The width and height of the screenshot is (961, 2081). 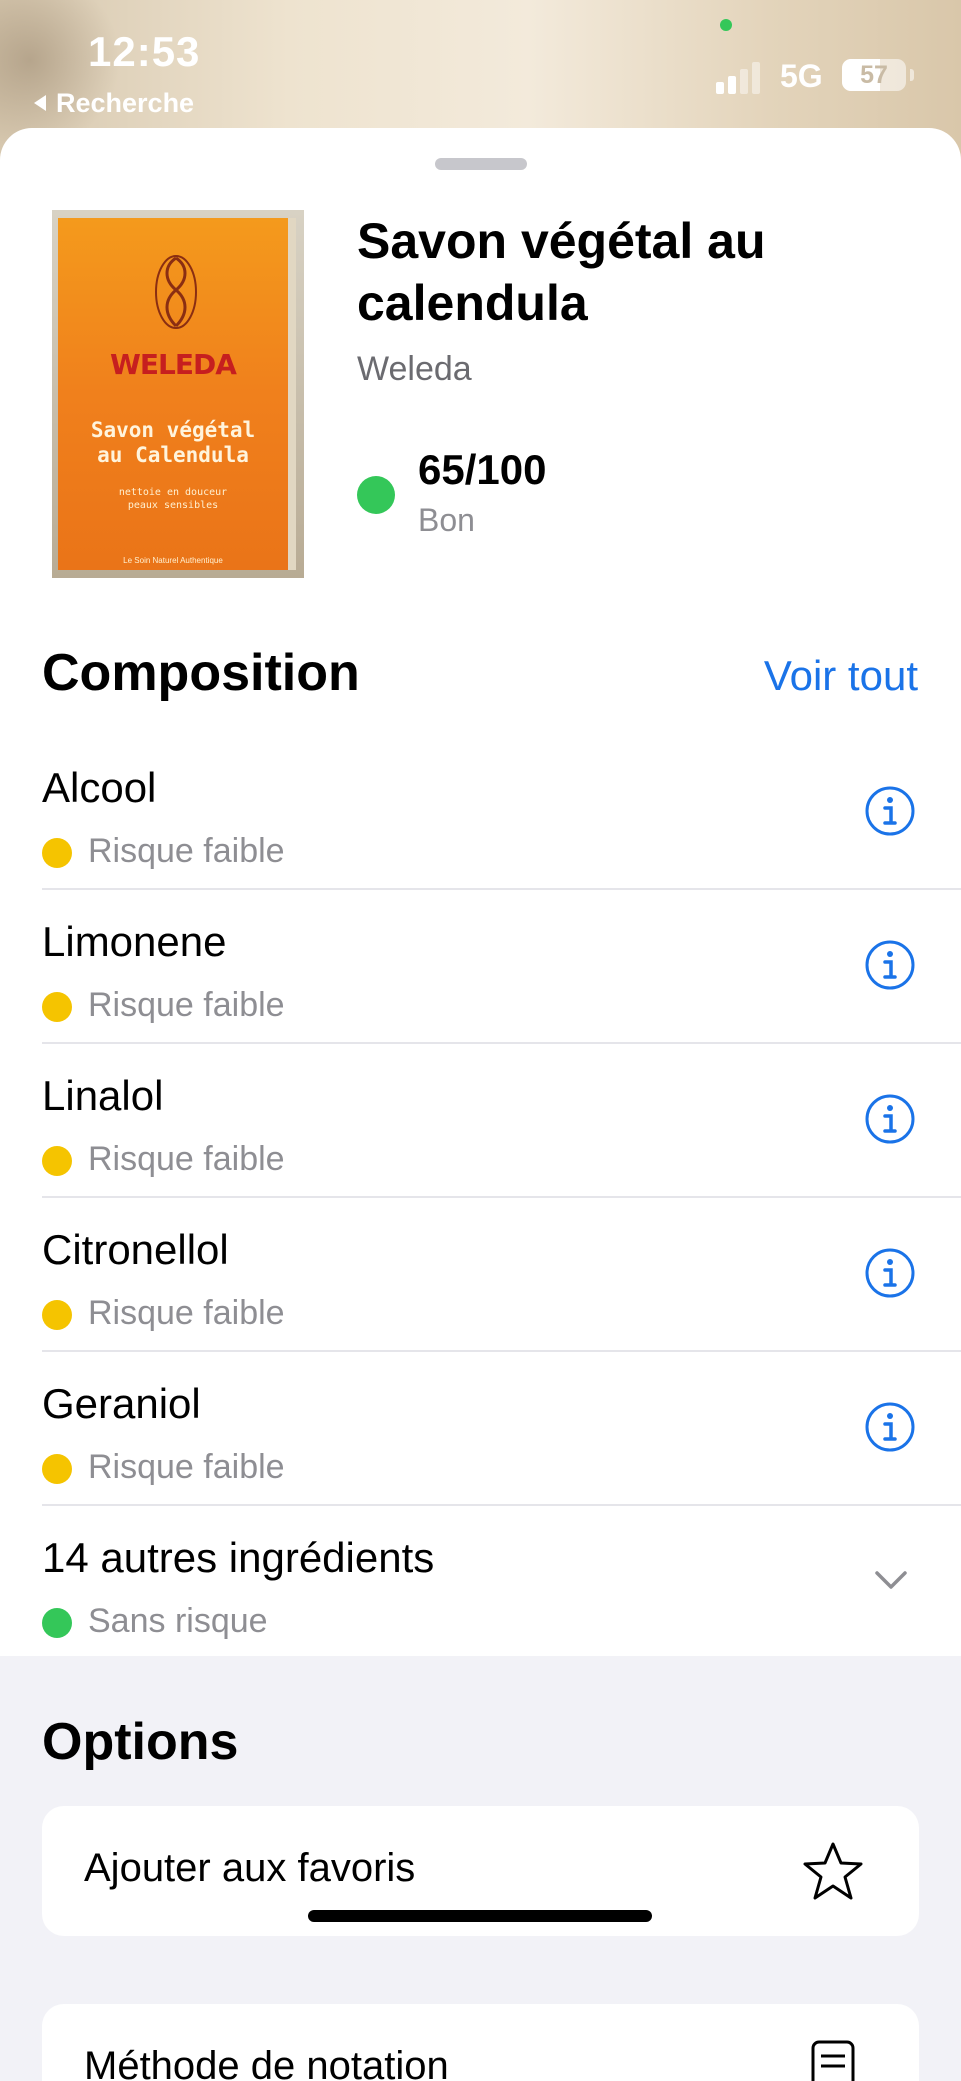 I want to click on battery-icon: 57, so click(x=878, y=75).